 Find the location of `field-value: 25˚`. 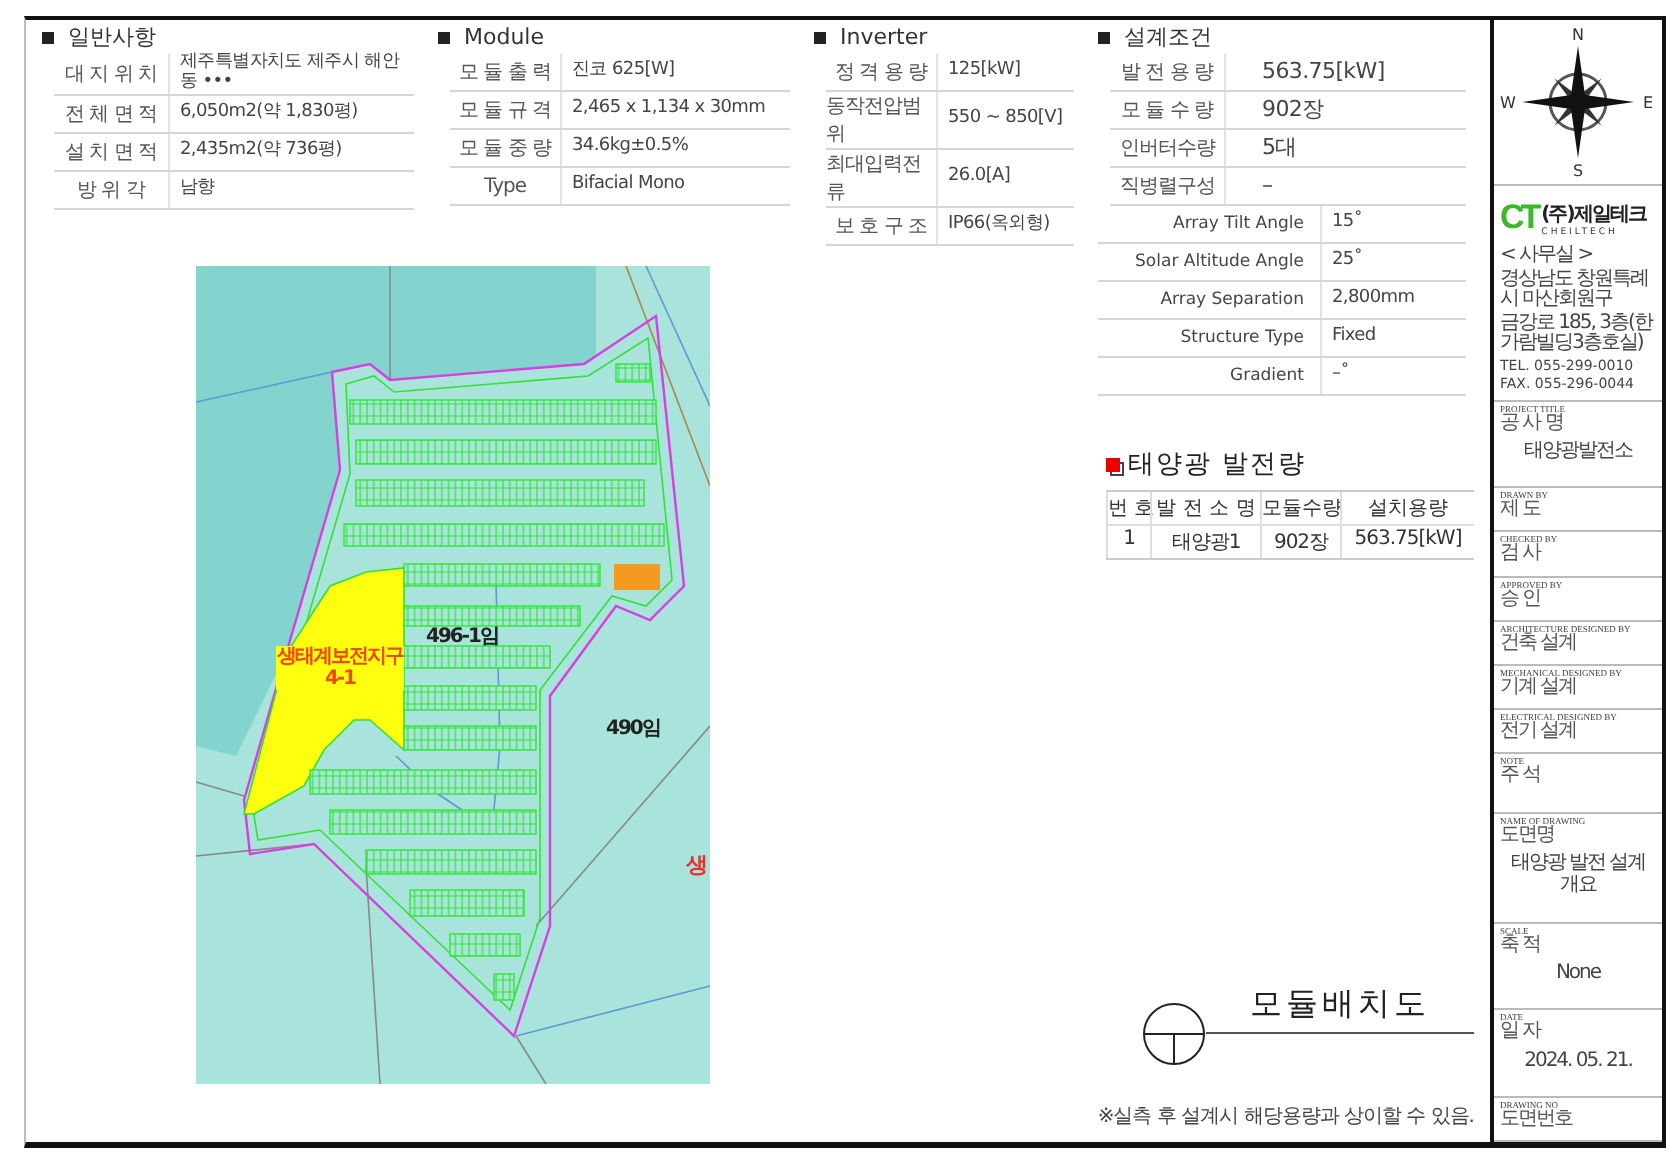

field-value: 25˚ is located at coordinates (1347, 260).